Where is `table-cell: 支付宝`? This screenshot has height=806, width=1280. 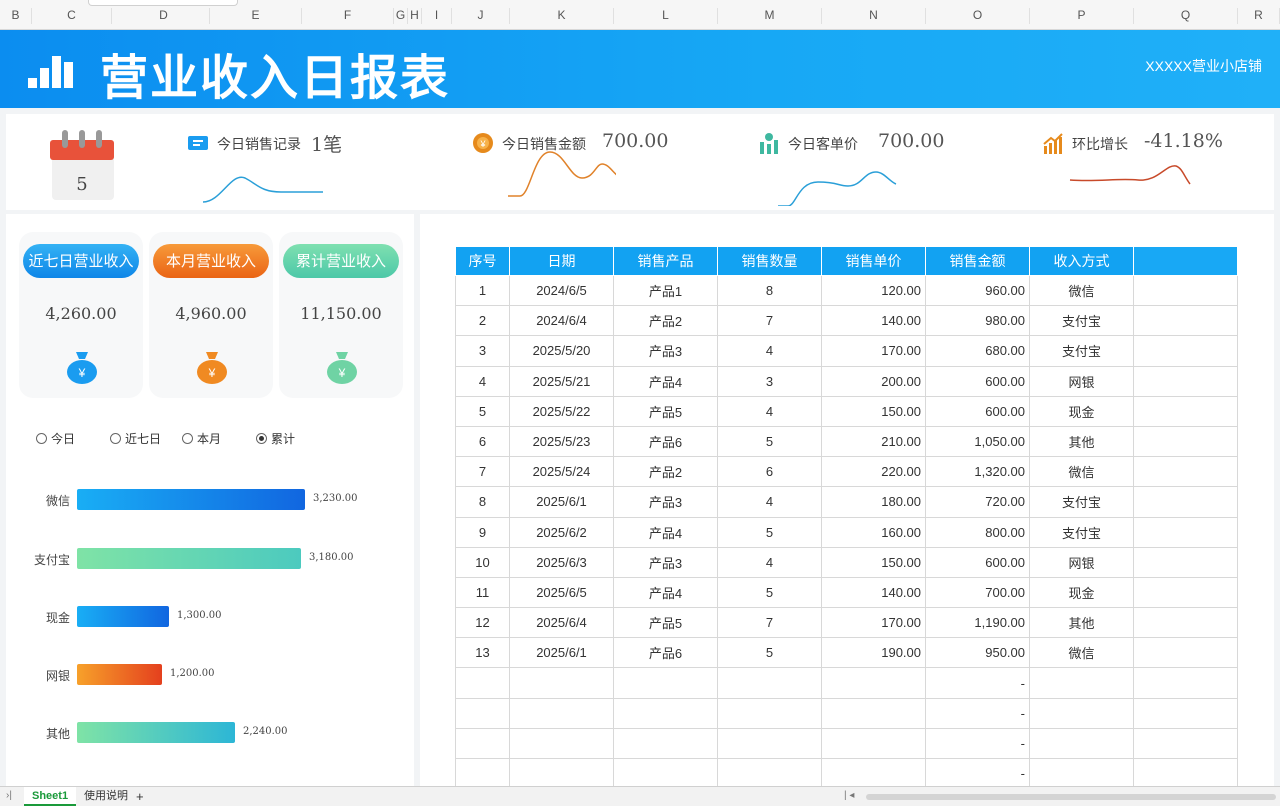 table-cell: 支付宝 is located at coordinates (1081, 351).